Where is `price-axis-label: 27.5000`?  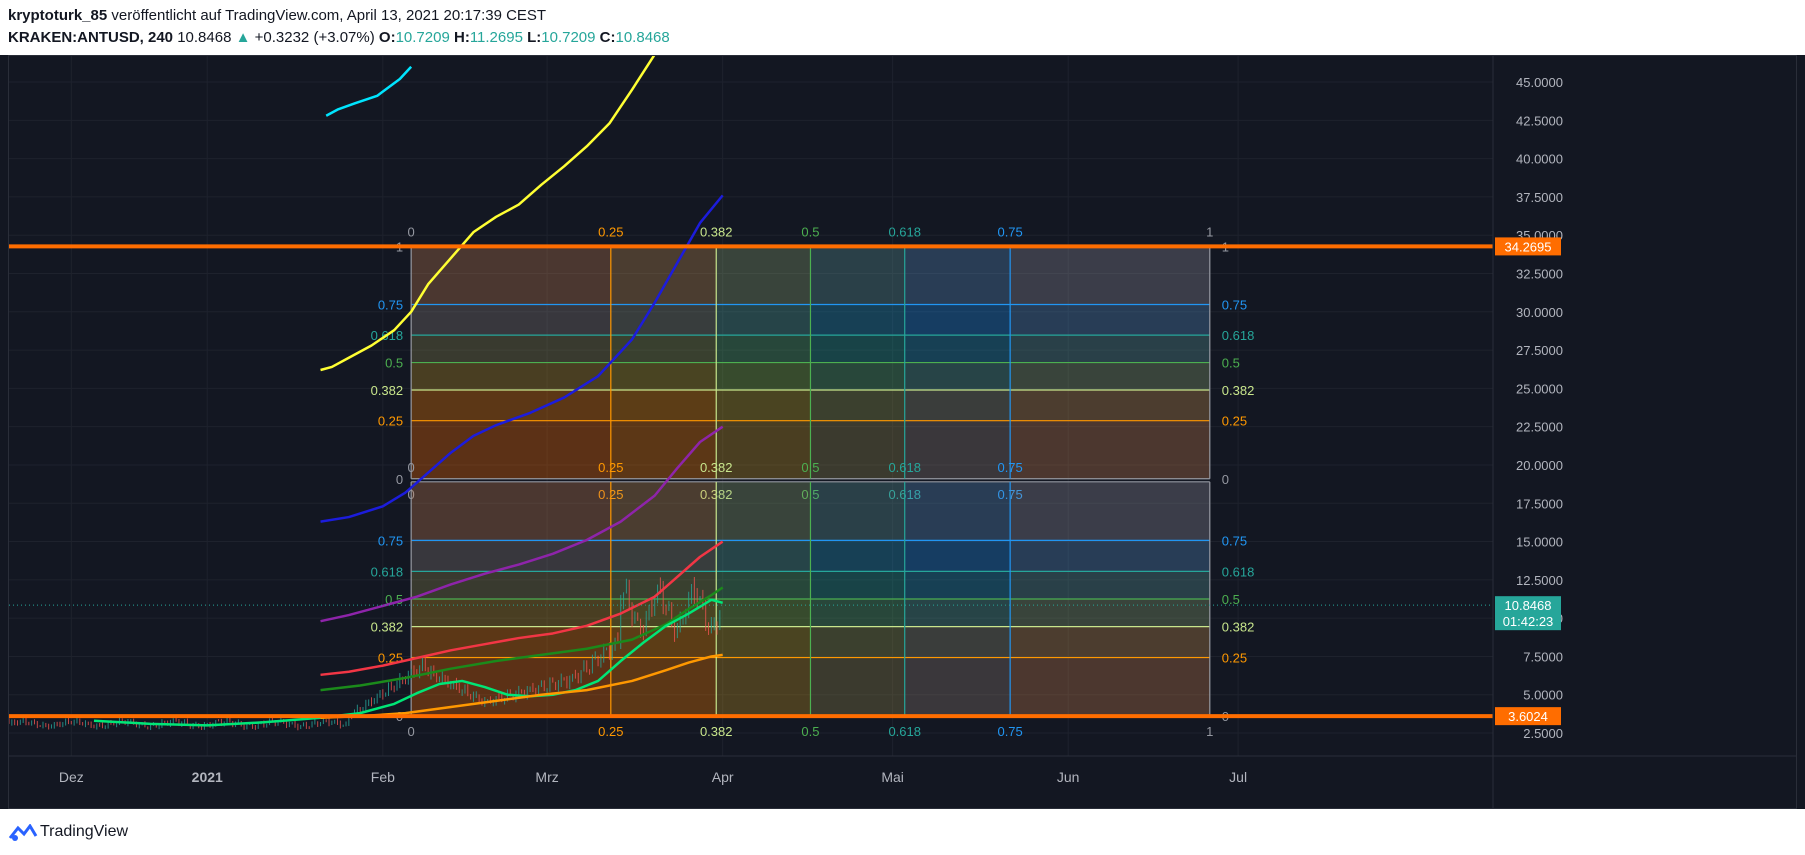
price-axis-label: 27.5000 is located at coordinates (1539, 350).